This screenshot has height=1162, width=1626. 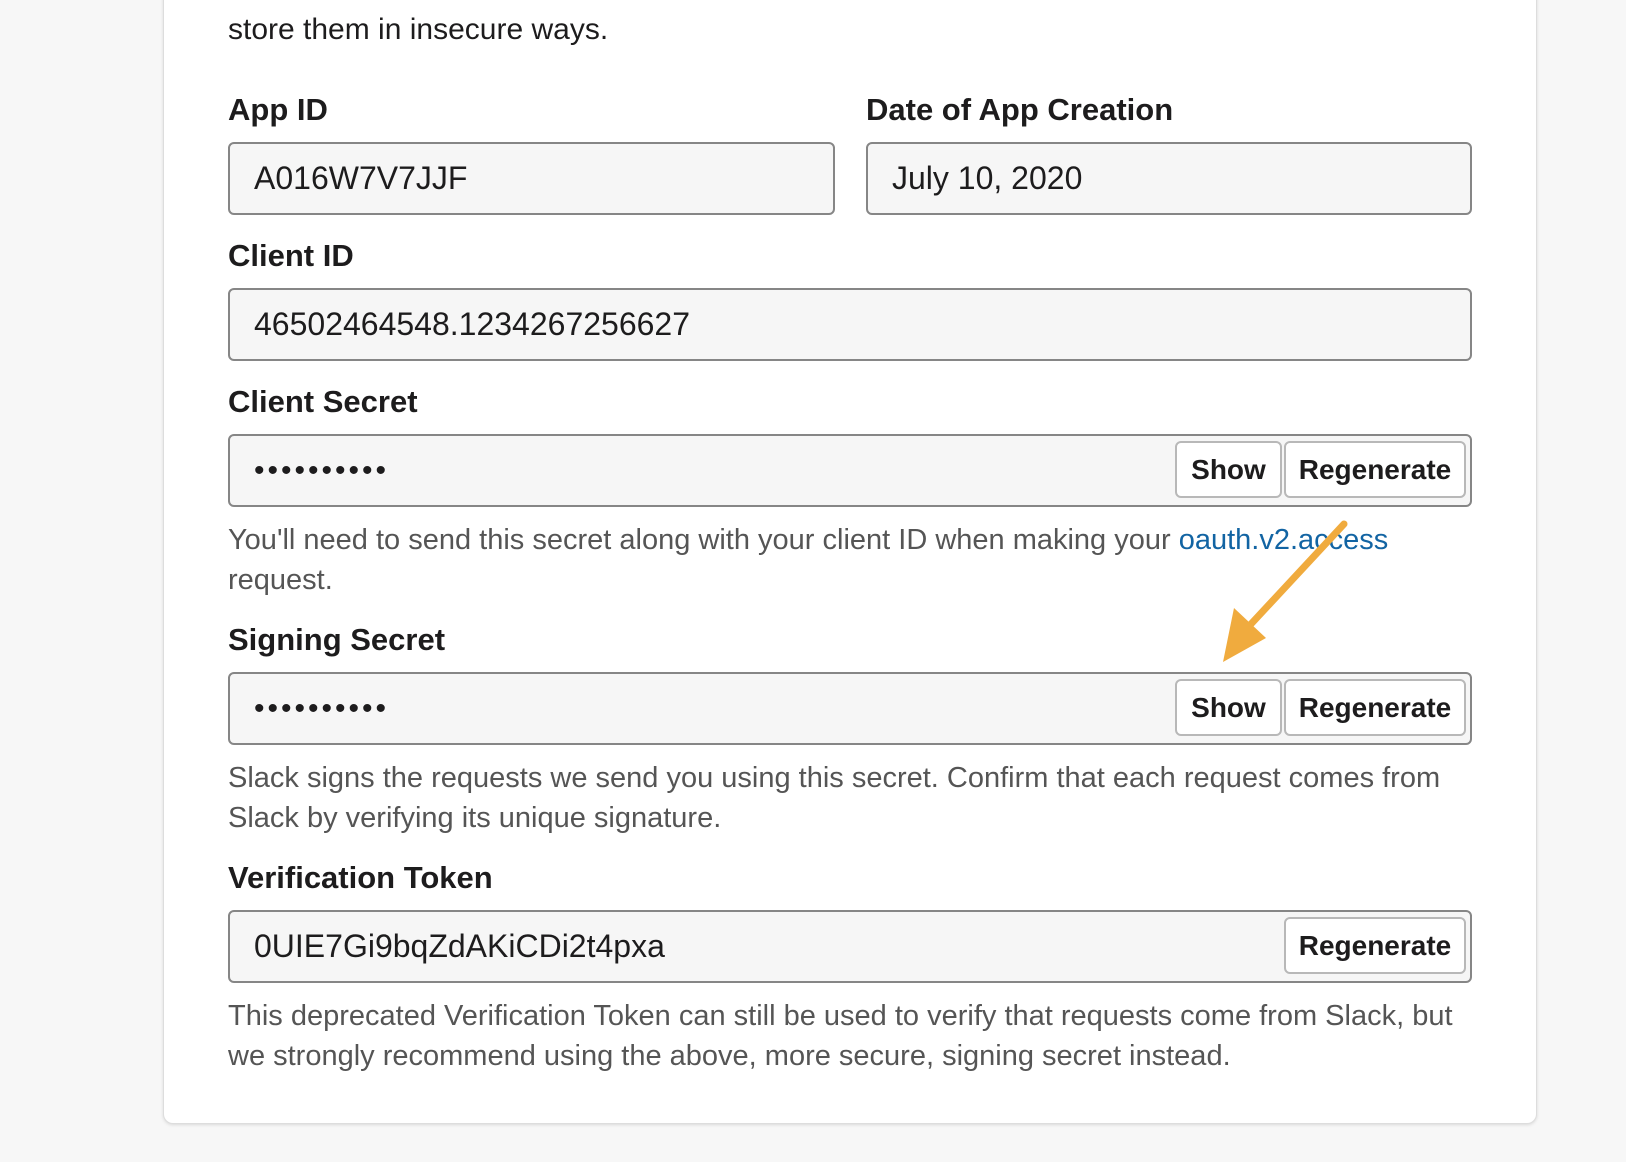 I want to click on client-secret-regenerate-button: Regenerate, so click(x=1375, y=469).